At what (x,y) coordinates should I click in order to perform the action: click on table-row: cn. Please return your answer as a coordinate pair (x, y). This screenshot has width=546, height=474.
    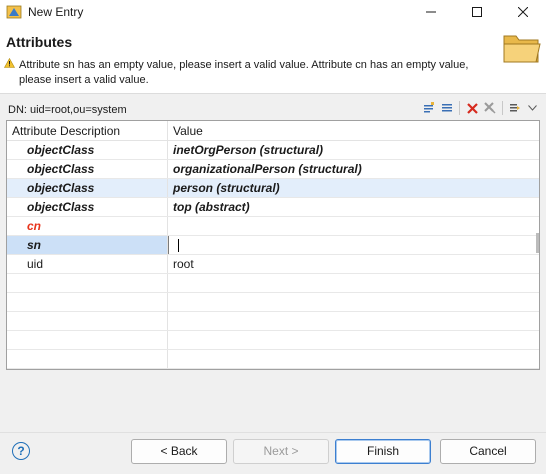
    Looking at the image, I should click on (273, 226).